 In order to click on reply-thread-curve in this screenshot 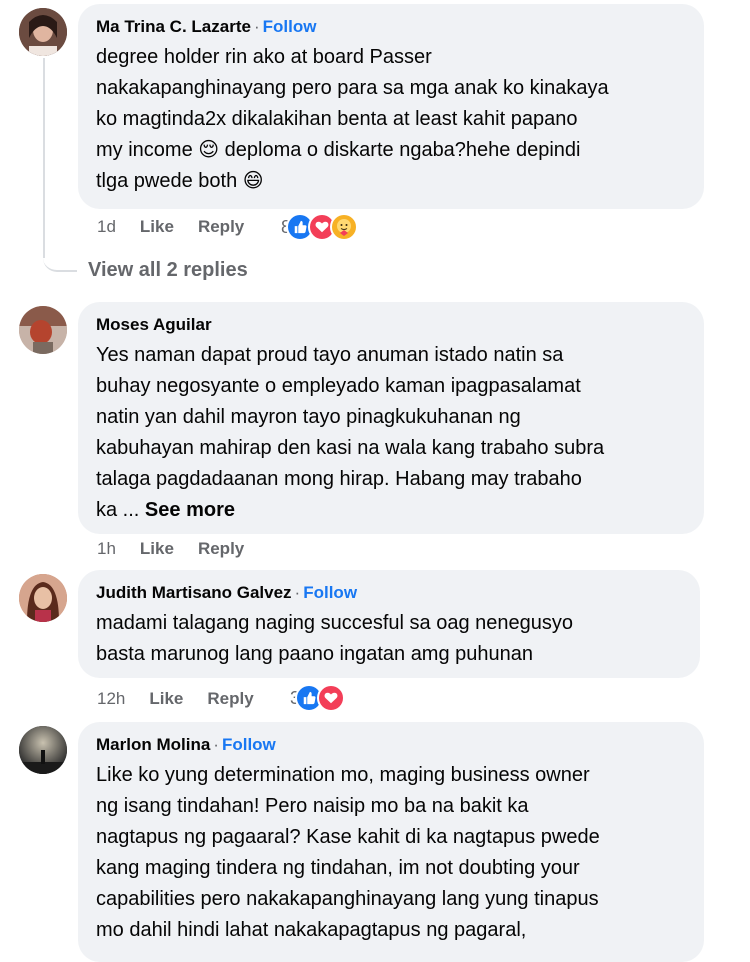, I will do `click(60, 258)`.